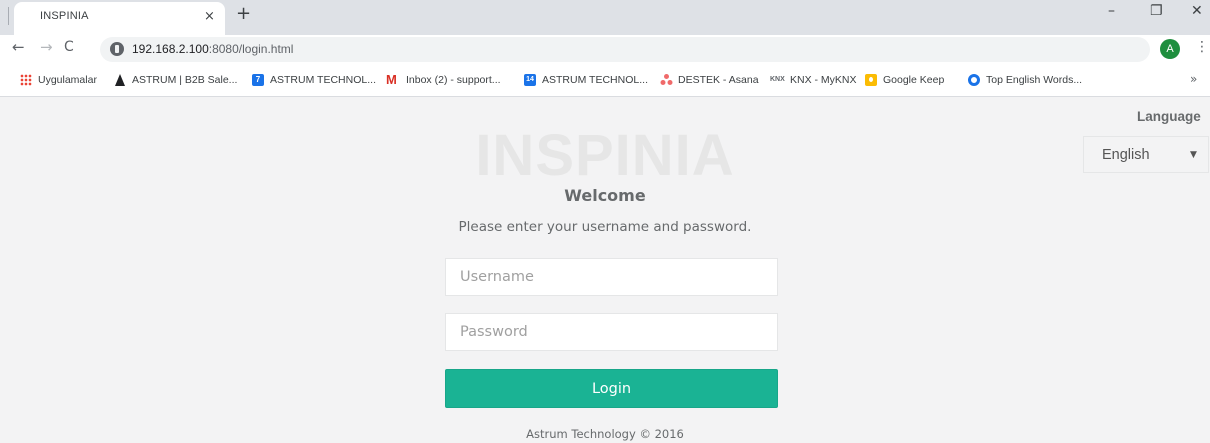 This screenshot has height=443, width=1210. Describe the element at coordinates (605, 17) in the screenshot. I see `browser-tab-strip: INSPINIA × + – ❐ ✕` at that location.